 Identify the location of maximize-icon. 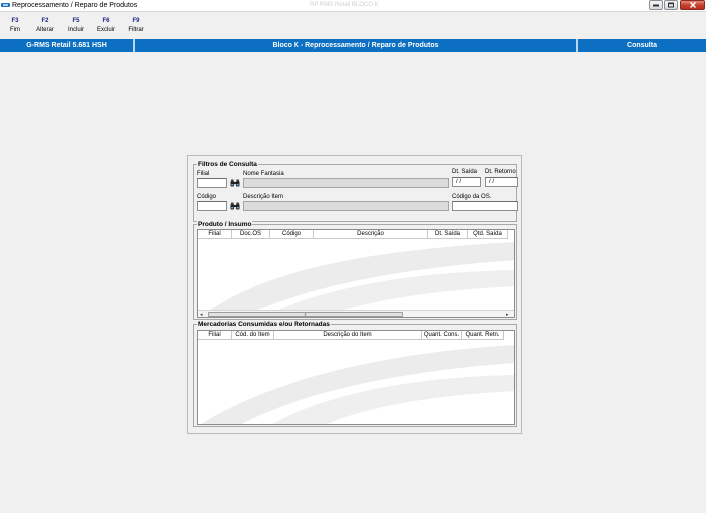
(671, 5).